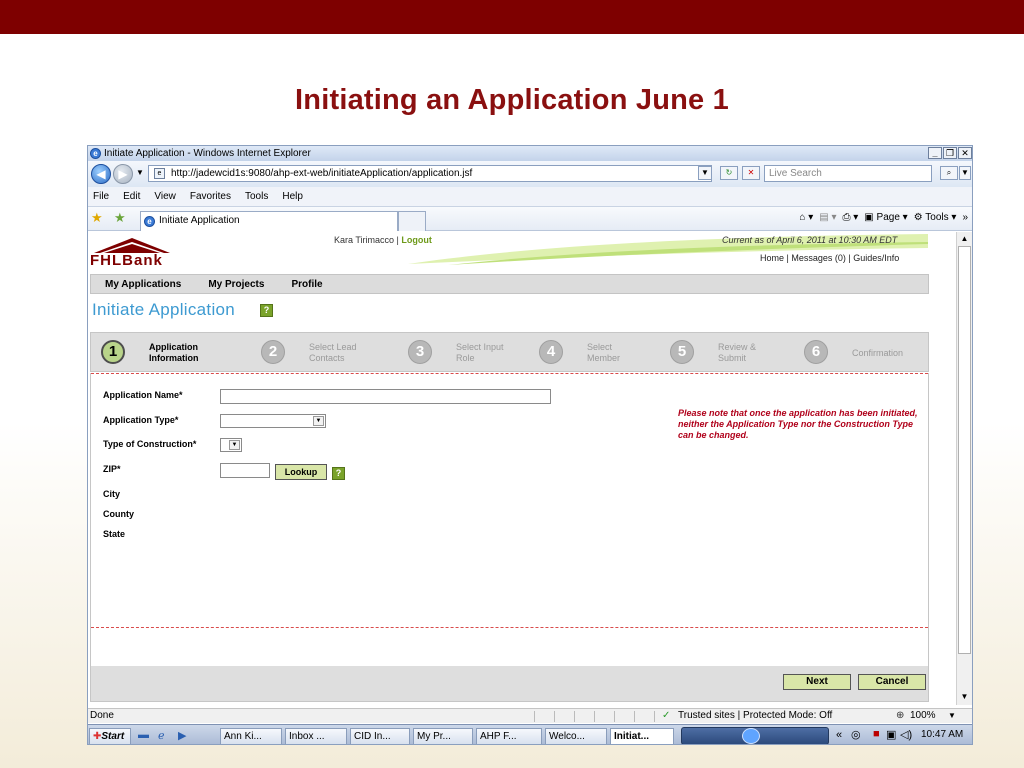  What do you see at coordinates (256, 196) in the screenshot?
I see `menu-tools: Tools` at bounding box center [256, 196].